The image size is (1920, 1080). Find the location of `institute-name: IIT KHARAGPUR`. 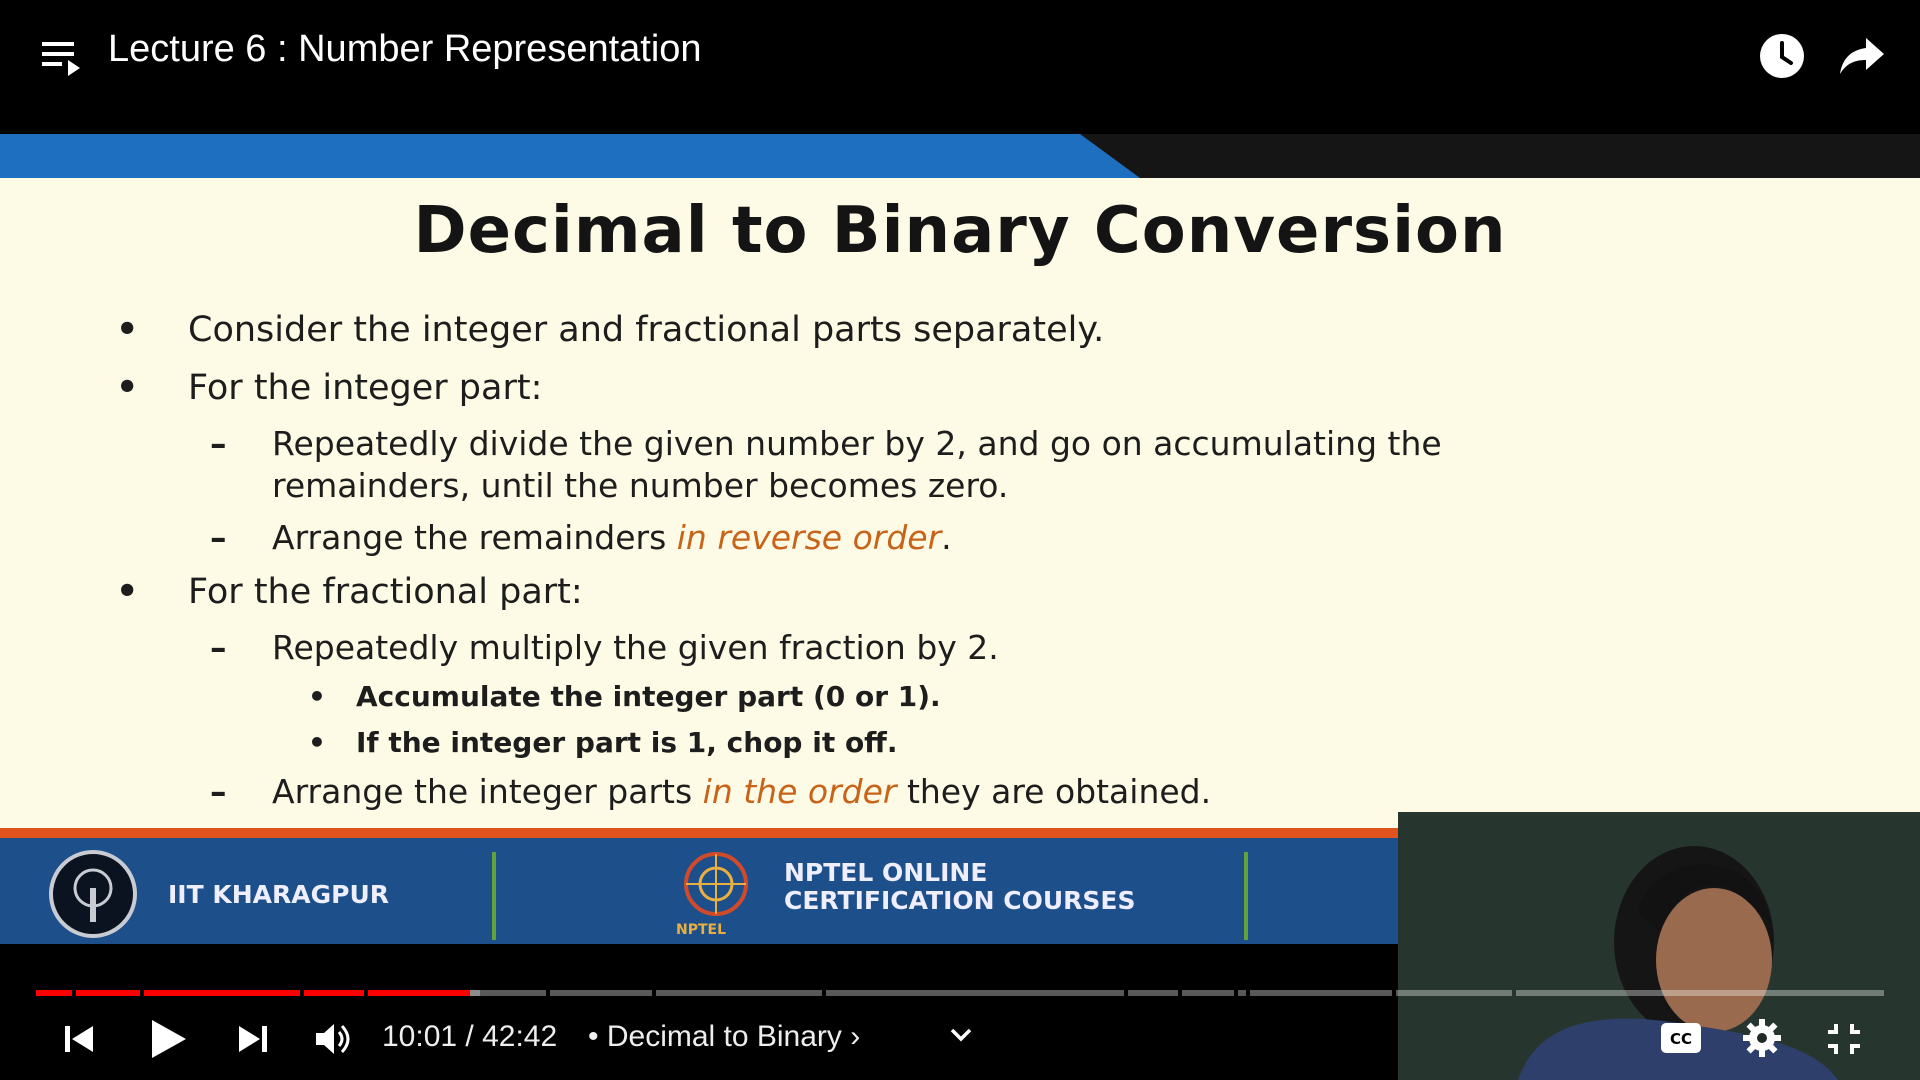

institute-name: IIT KHARAGPUR is located at coordinates (278, 894).